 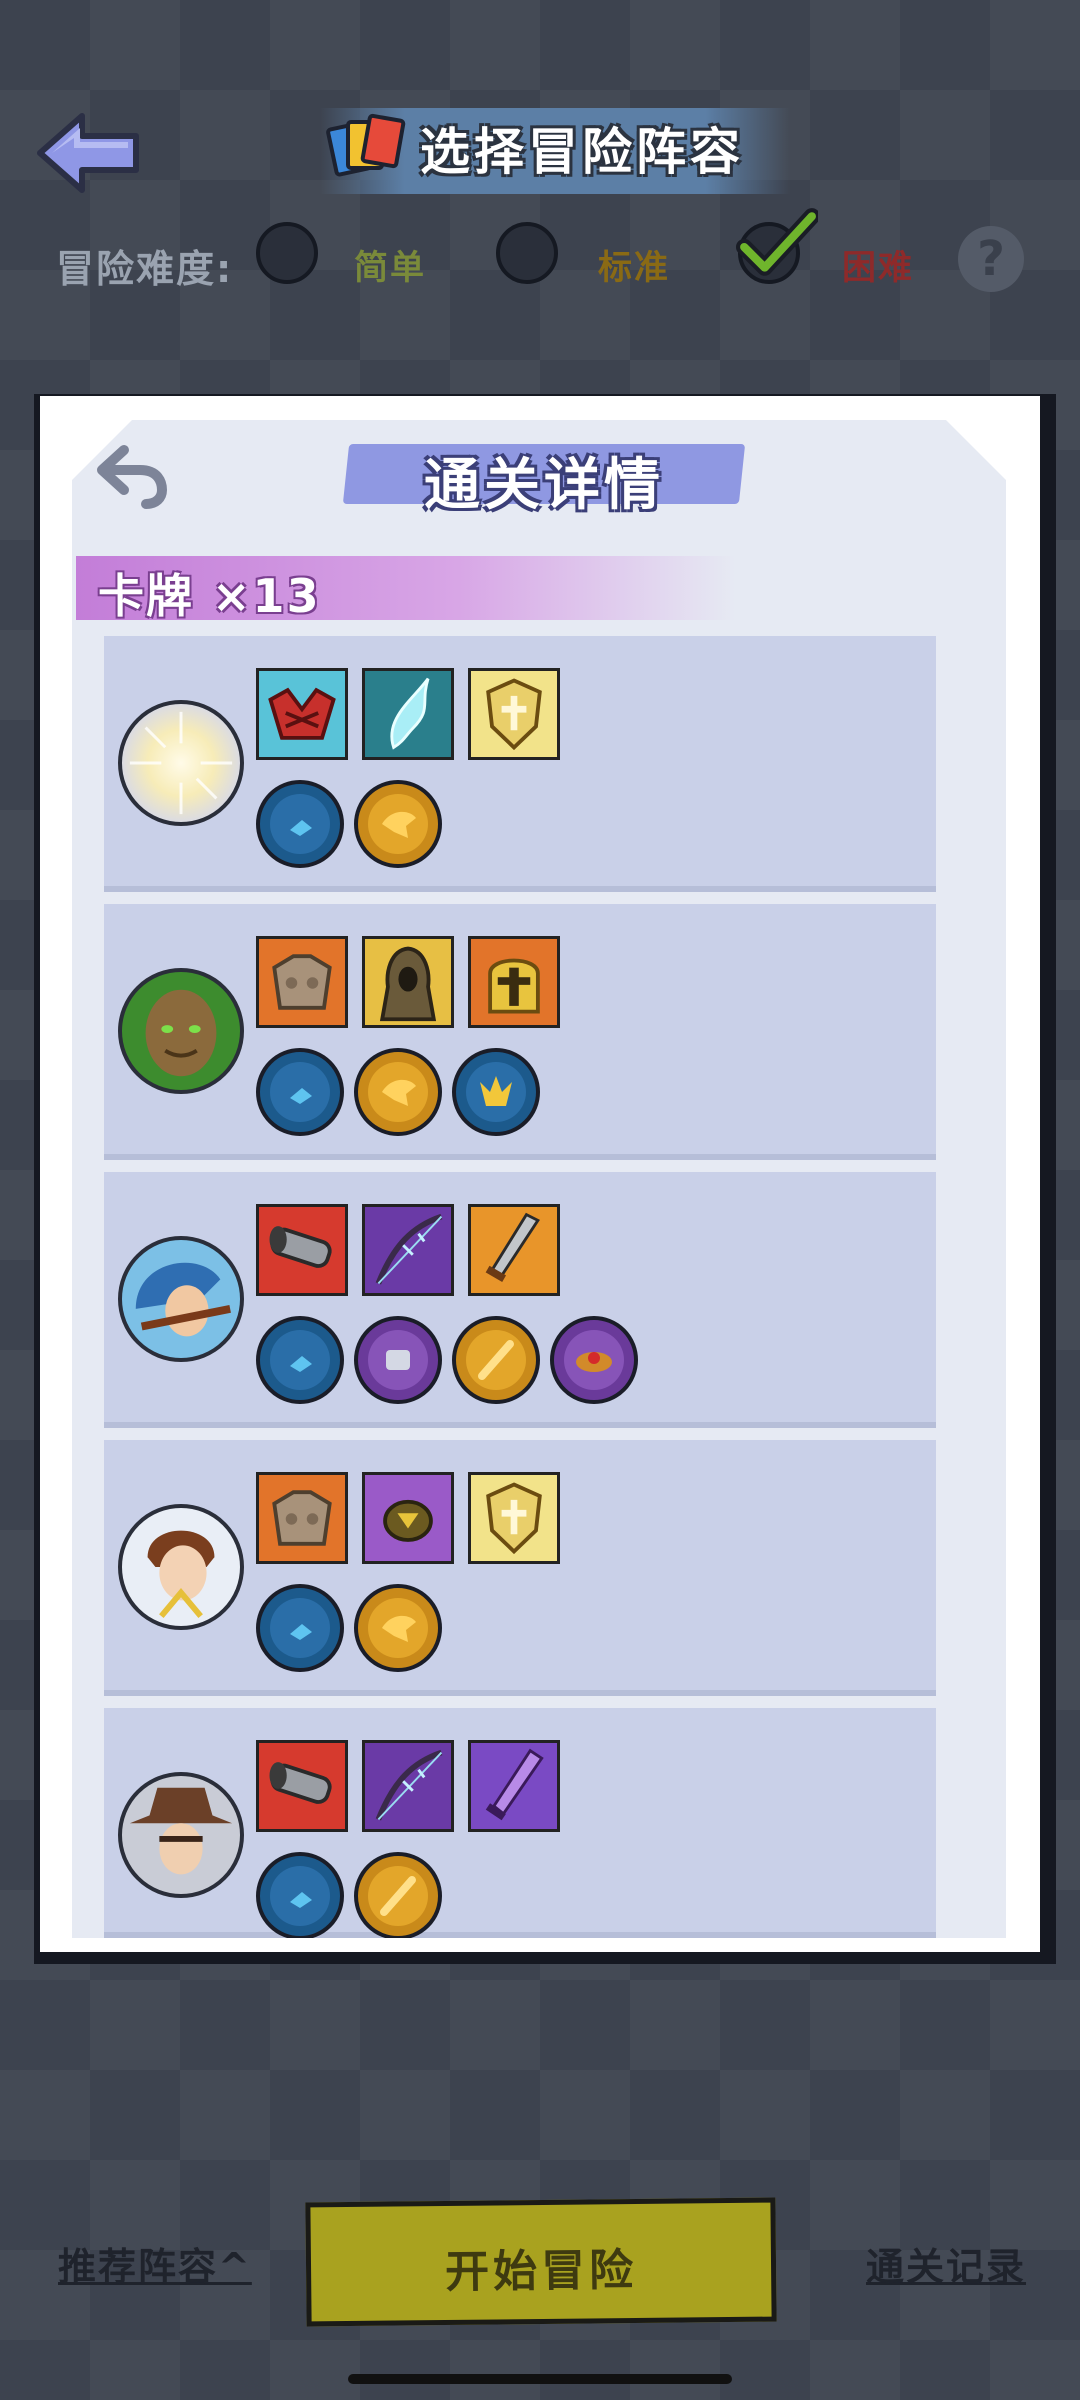 I want to click on gem-blue-gold, so click(x=496, y=1092).